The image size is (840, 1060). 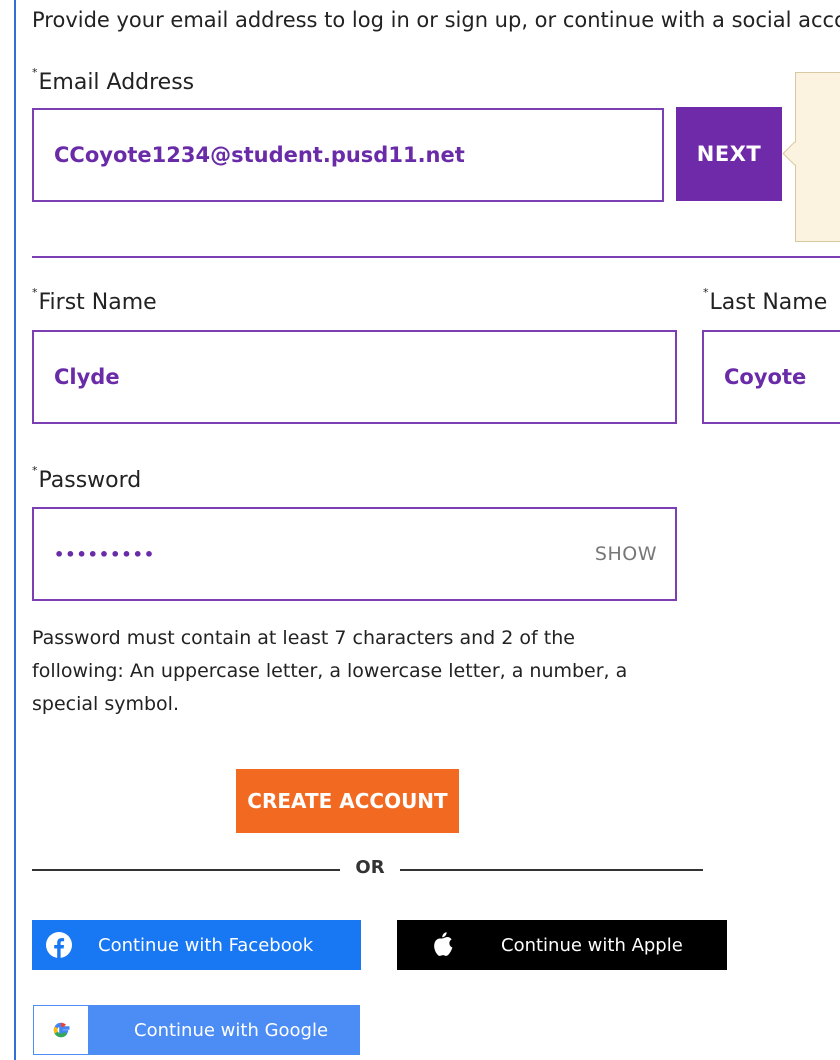 I want to click on google-login-button: Continue with Google, so click(x=196, y=1030).